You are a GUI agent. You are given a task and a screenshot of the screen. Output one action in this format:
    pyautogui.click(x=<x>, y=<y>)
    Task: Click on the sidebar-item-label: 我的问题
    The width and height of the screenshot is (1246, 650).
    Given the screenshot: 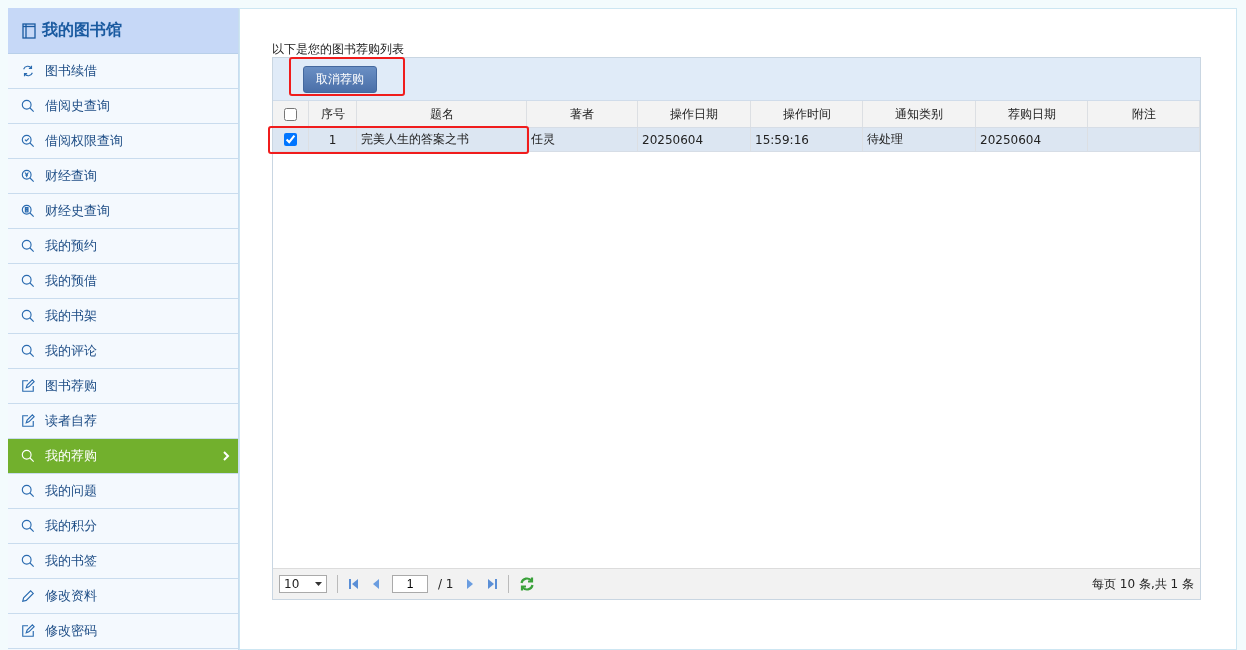 What is the action you would take?
    pyautogui.click(x=71, y=491)
    